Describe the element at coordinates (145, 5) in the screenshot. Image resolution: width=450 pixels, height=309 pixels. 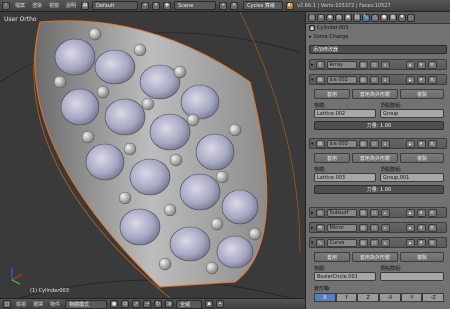
I see `add-layout-icon: +` at that location.